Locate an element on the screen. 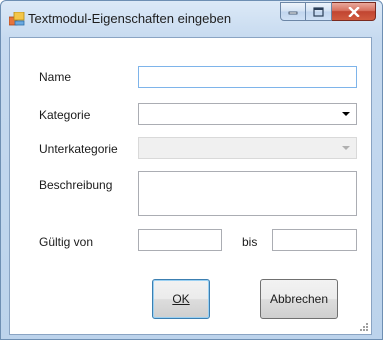  window-controls is located at coordinates (328, 12).